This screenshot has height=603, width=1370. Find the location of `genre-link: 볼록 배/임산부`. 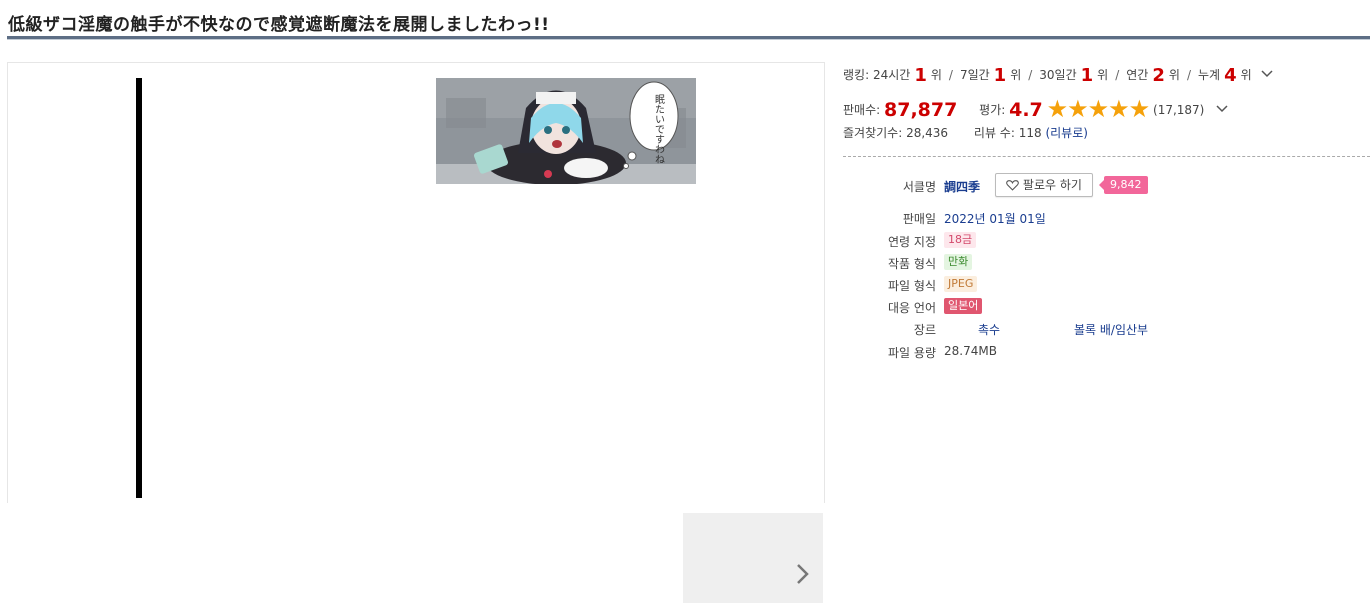

genre-link: 볼록 배/임산부 is located at coordinates (1111, 329).